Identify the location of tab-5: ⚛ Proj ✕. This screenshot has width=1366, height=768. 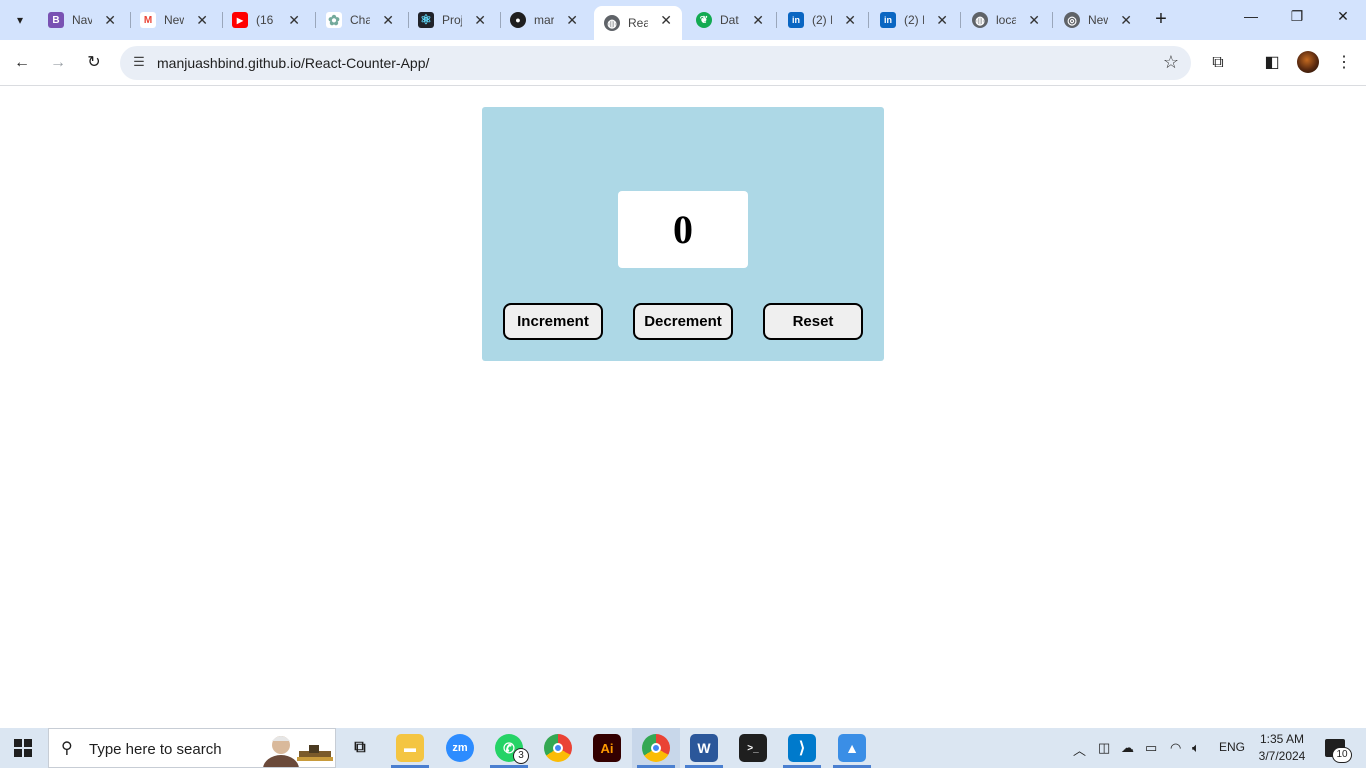
(452, 20).